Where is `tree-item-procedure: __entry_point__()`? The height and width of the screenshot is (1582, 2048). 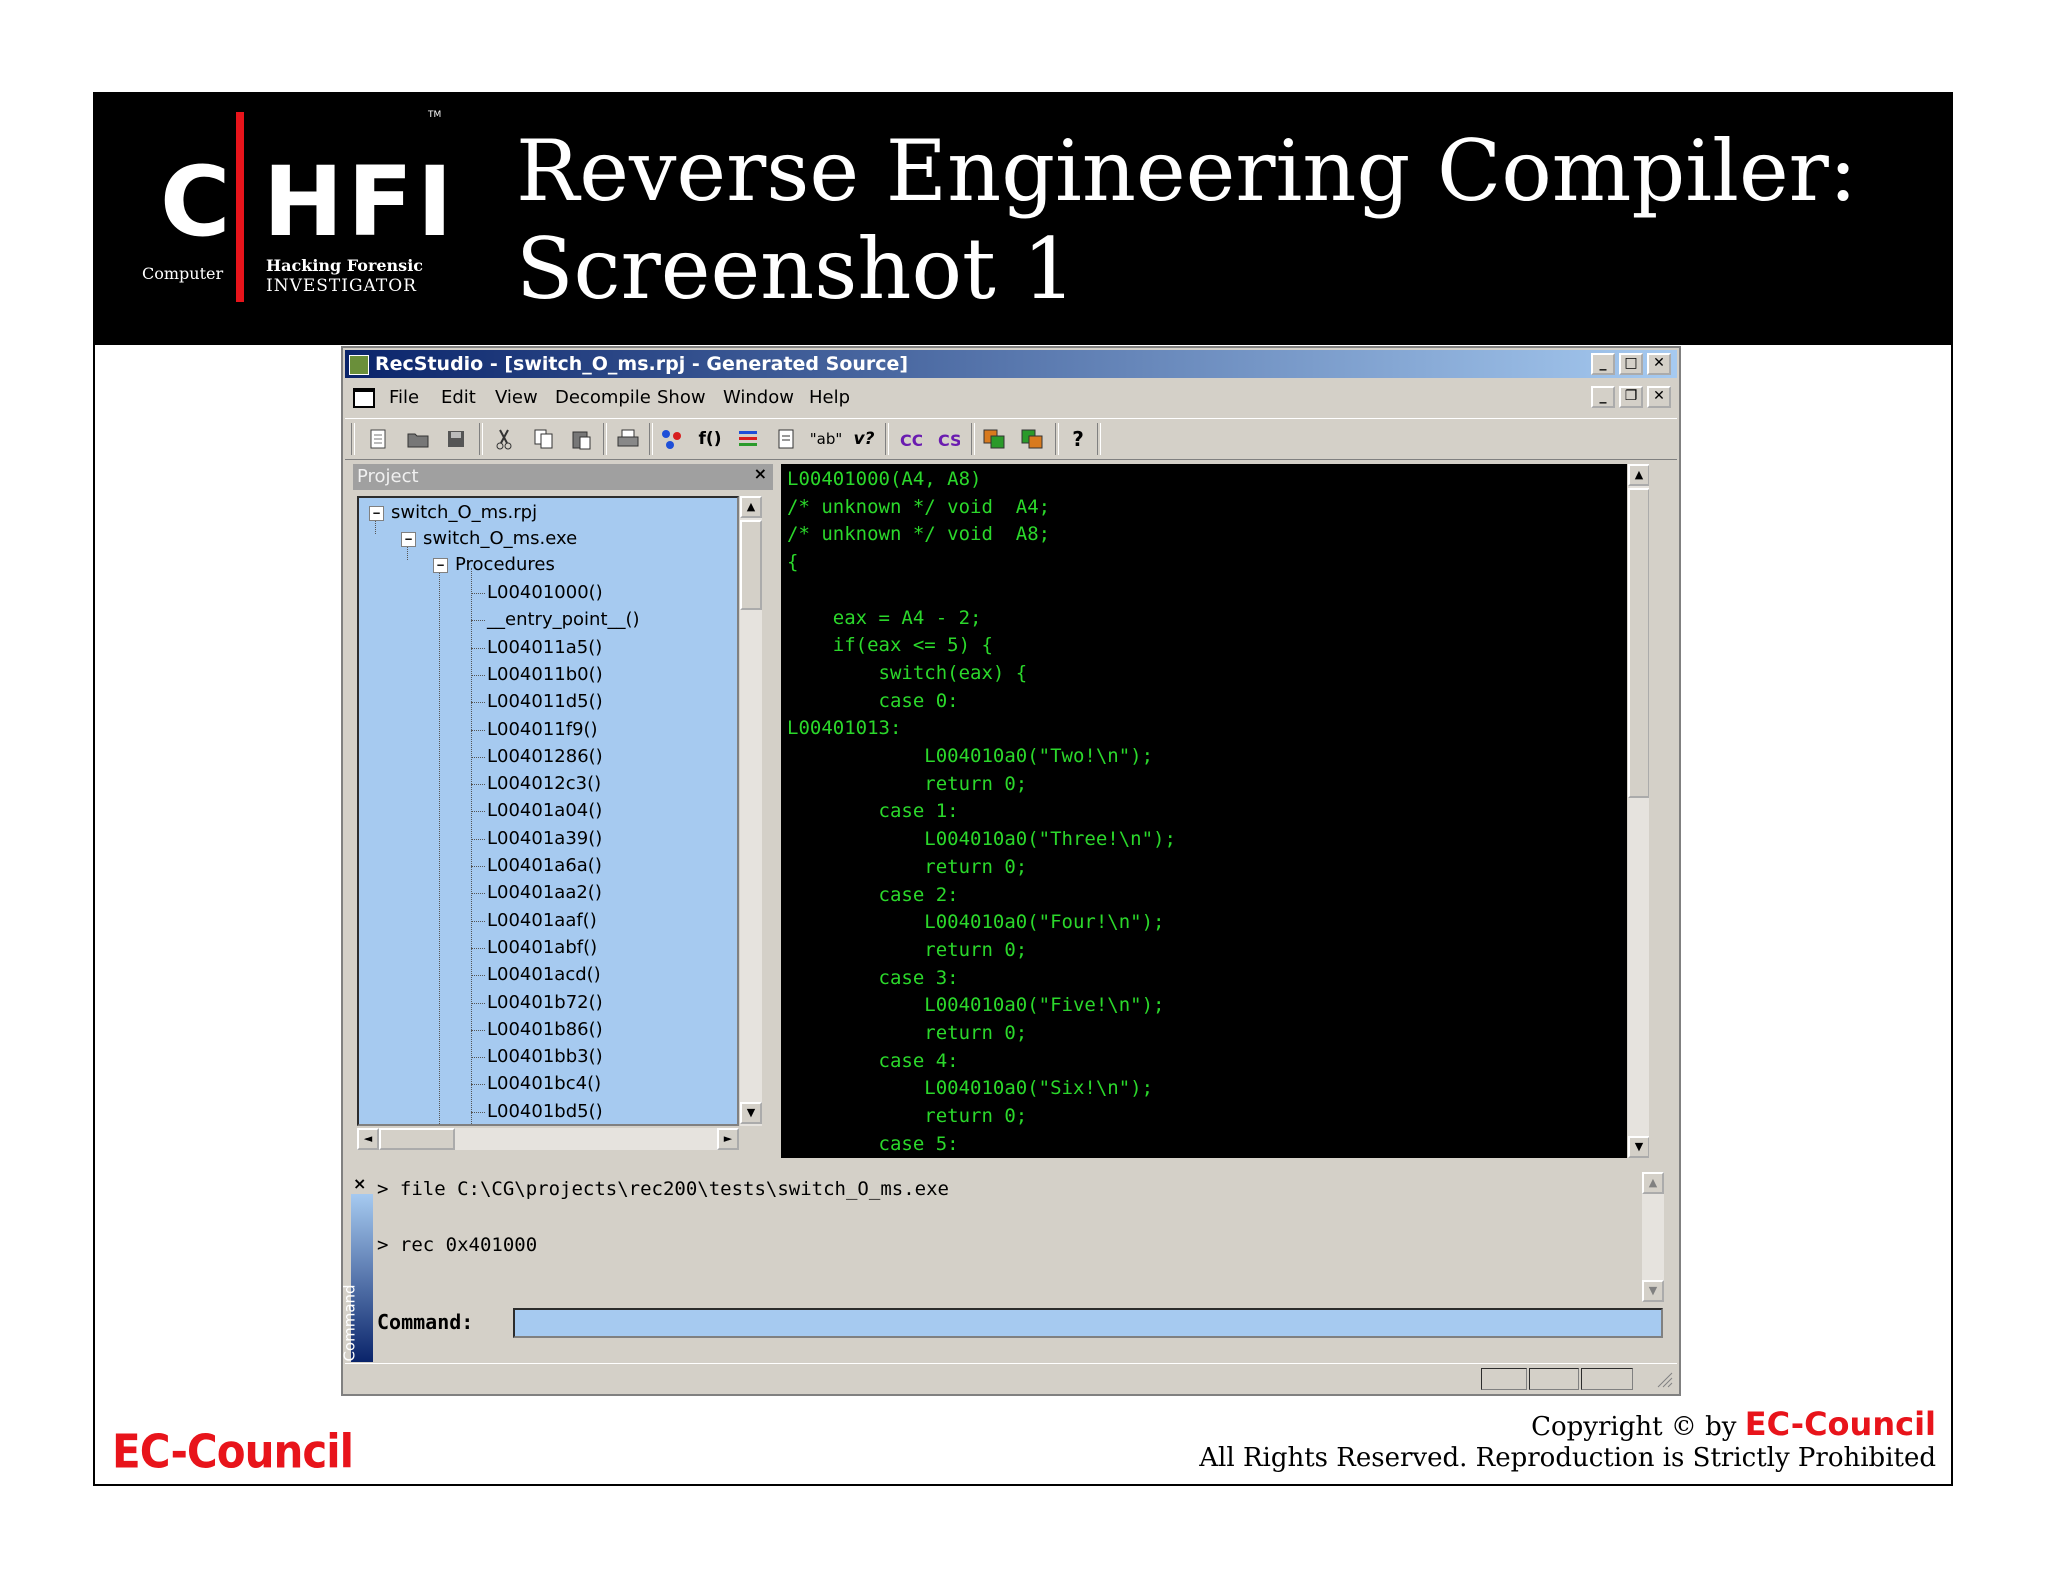
tree-item-procedure: __entry_point__() is located at coordinates (563, 620).